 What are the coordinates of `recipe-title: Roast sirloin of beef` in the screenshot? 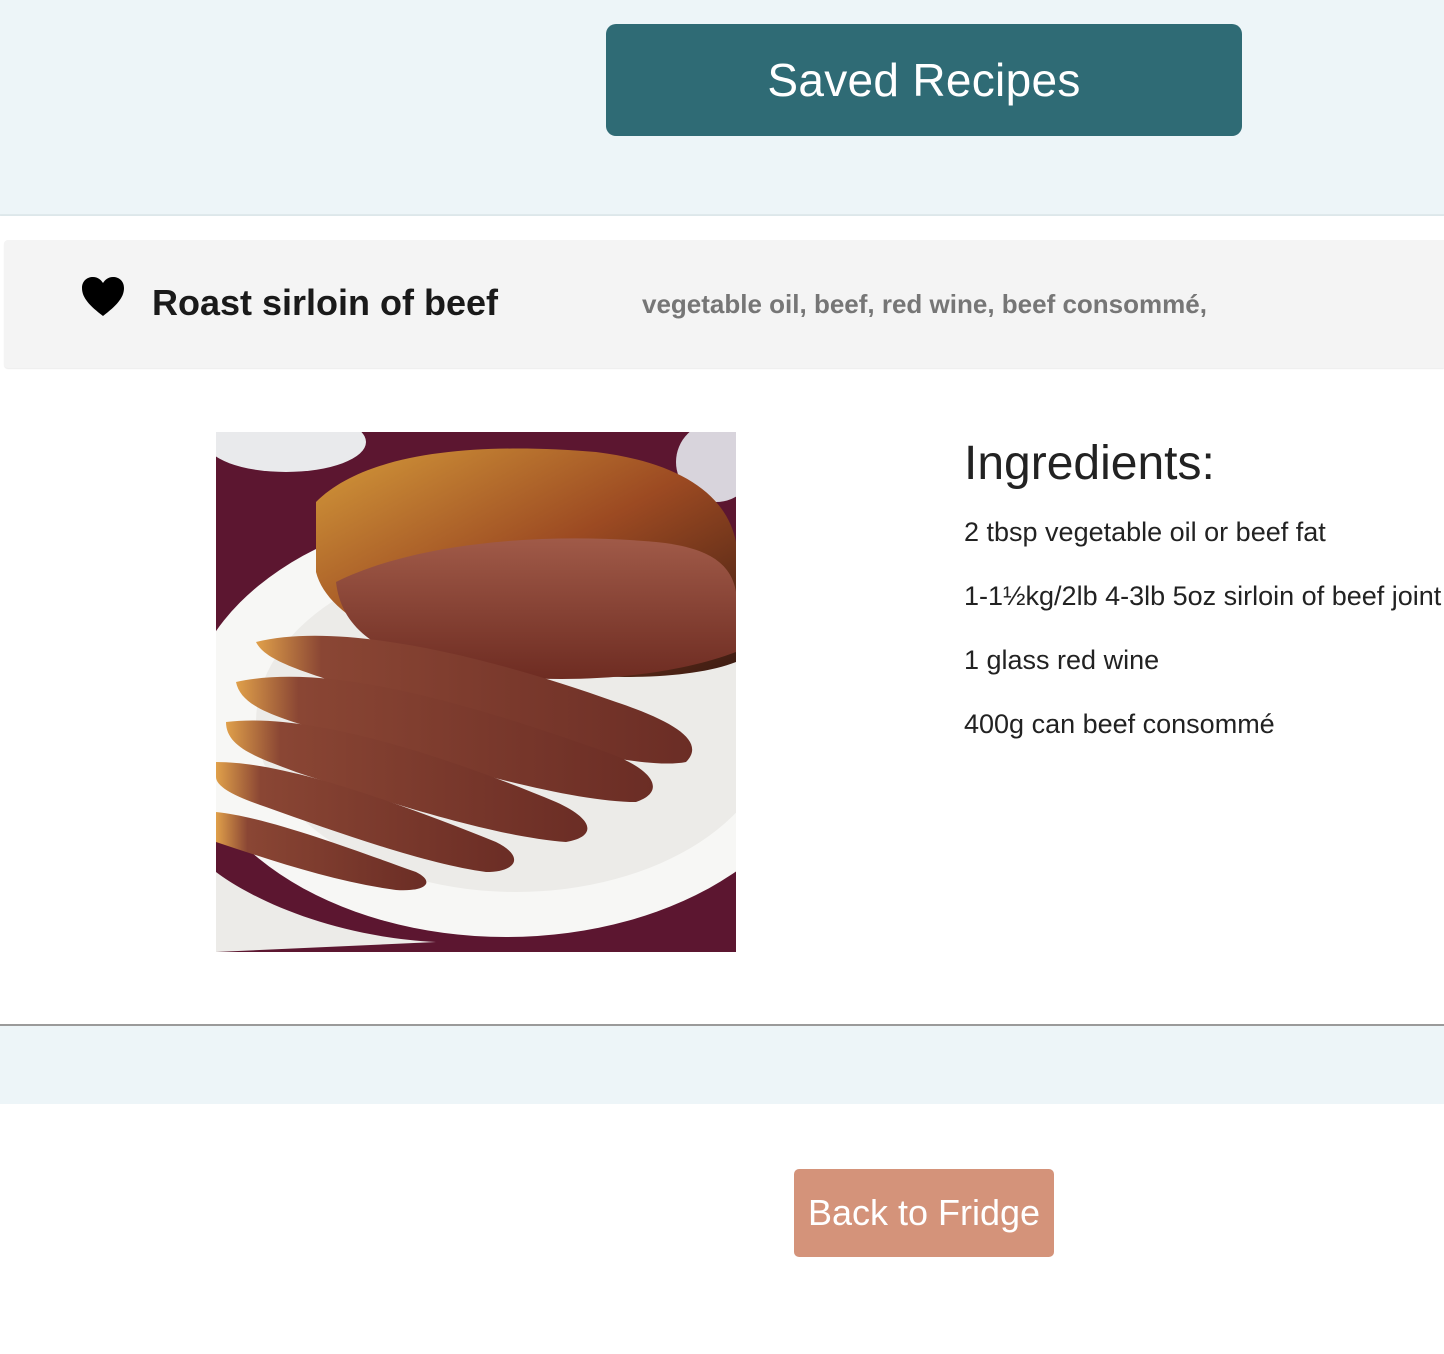 It's located at (325, 302).